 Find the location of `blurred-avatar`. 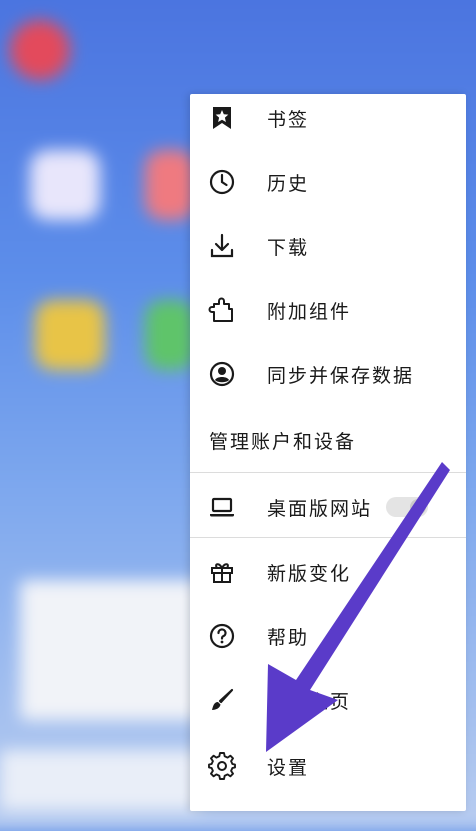

blurred-avatar is located at coordinates (40, 50).